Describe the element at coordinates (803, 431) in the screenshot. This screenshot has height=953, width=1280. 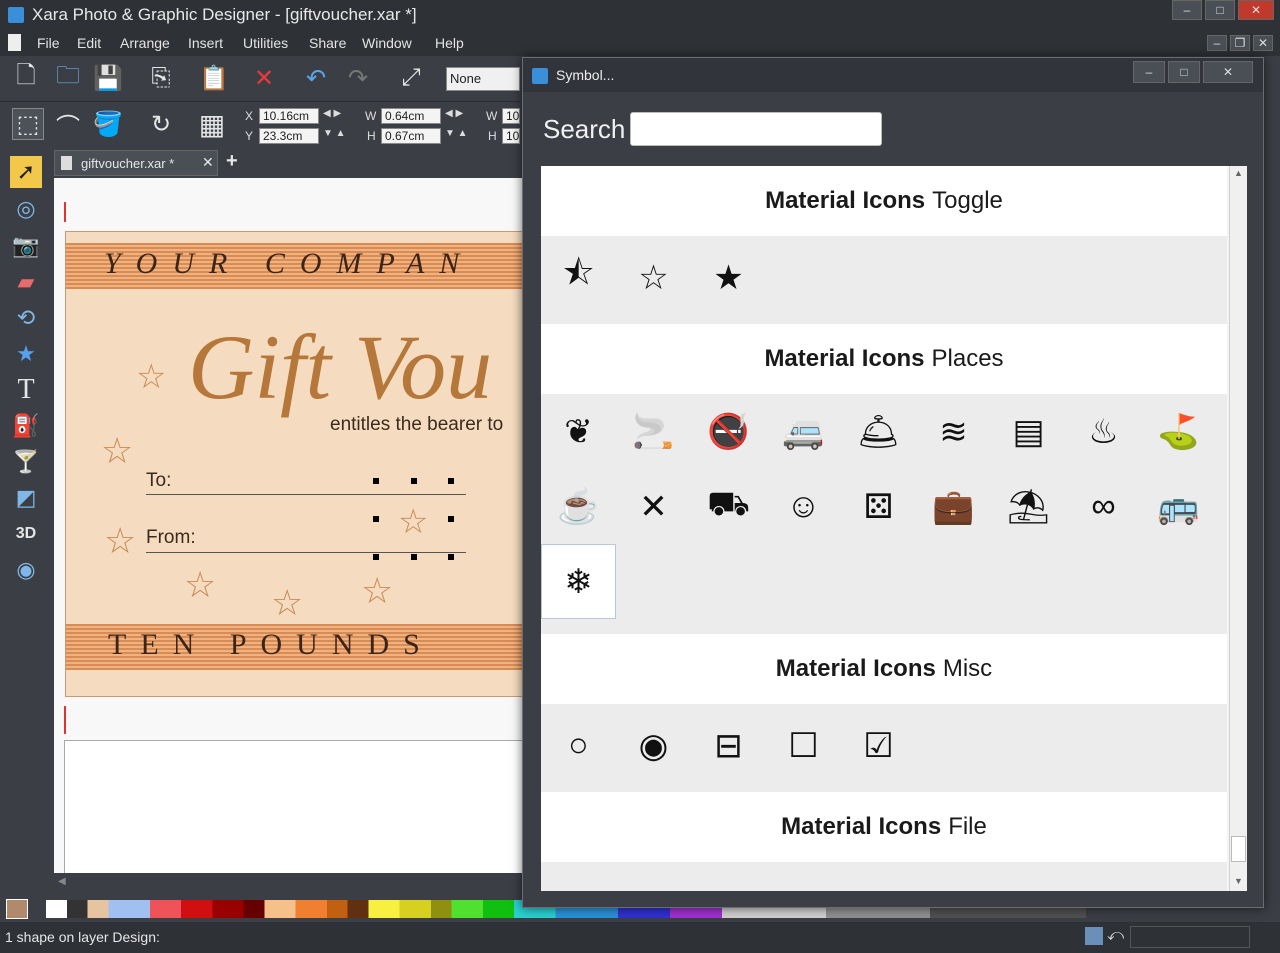
I see `rv-icon: 🚐` at that location.